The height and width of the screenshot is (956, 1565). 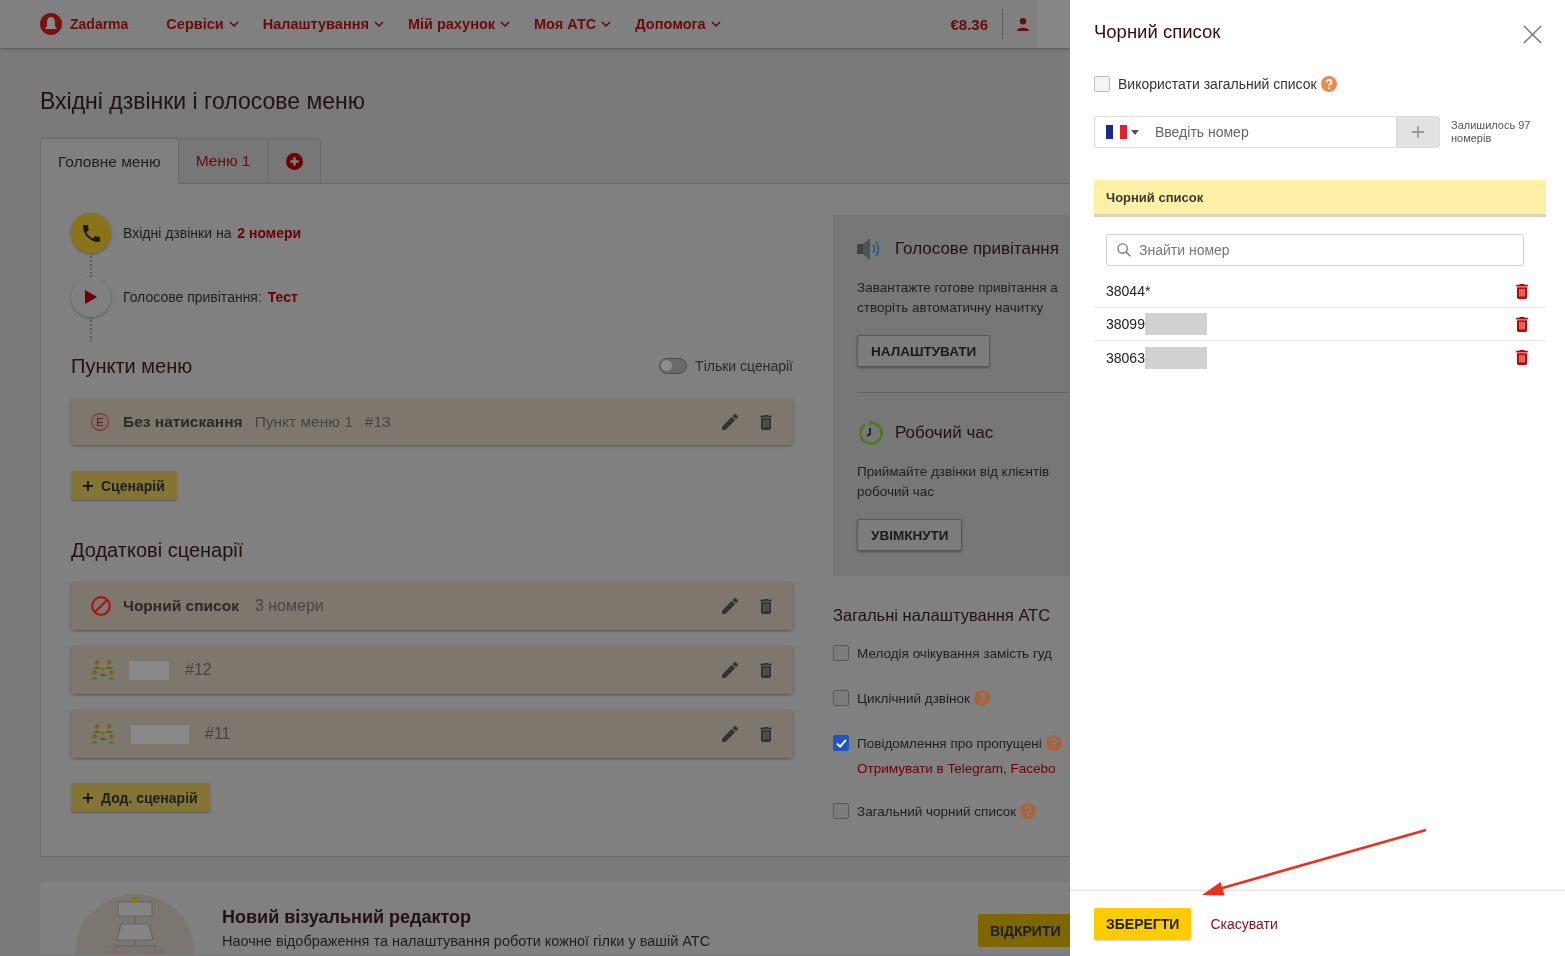 I want to click on feature-title: Голосове привітання, so click(x=977, y=249).